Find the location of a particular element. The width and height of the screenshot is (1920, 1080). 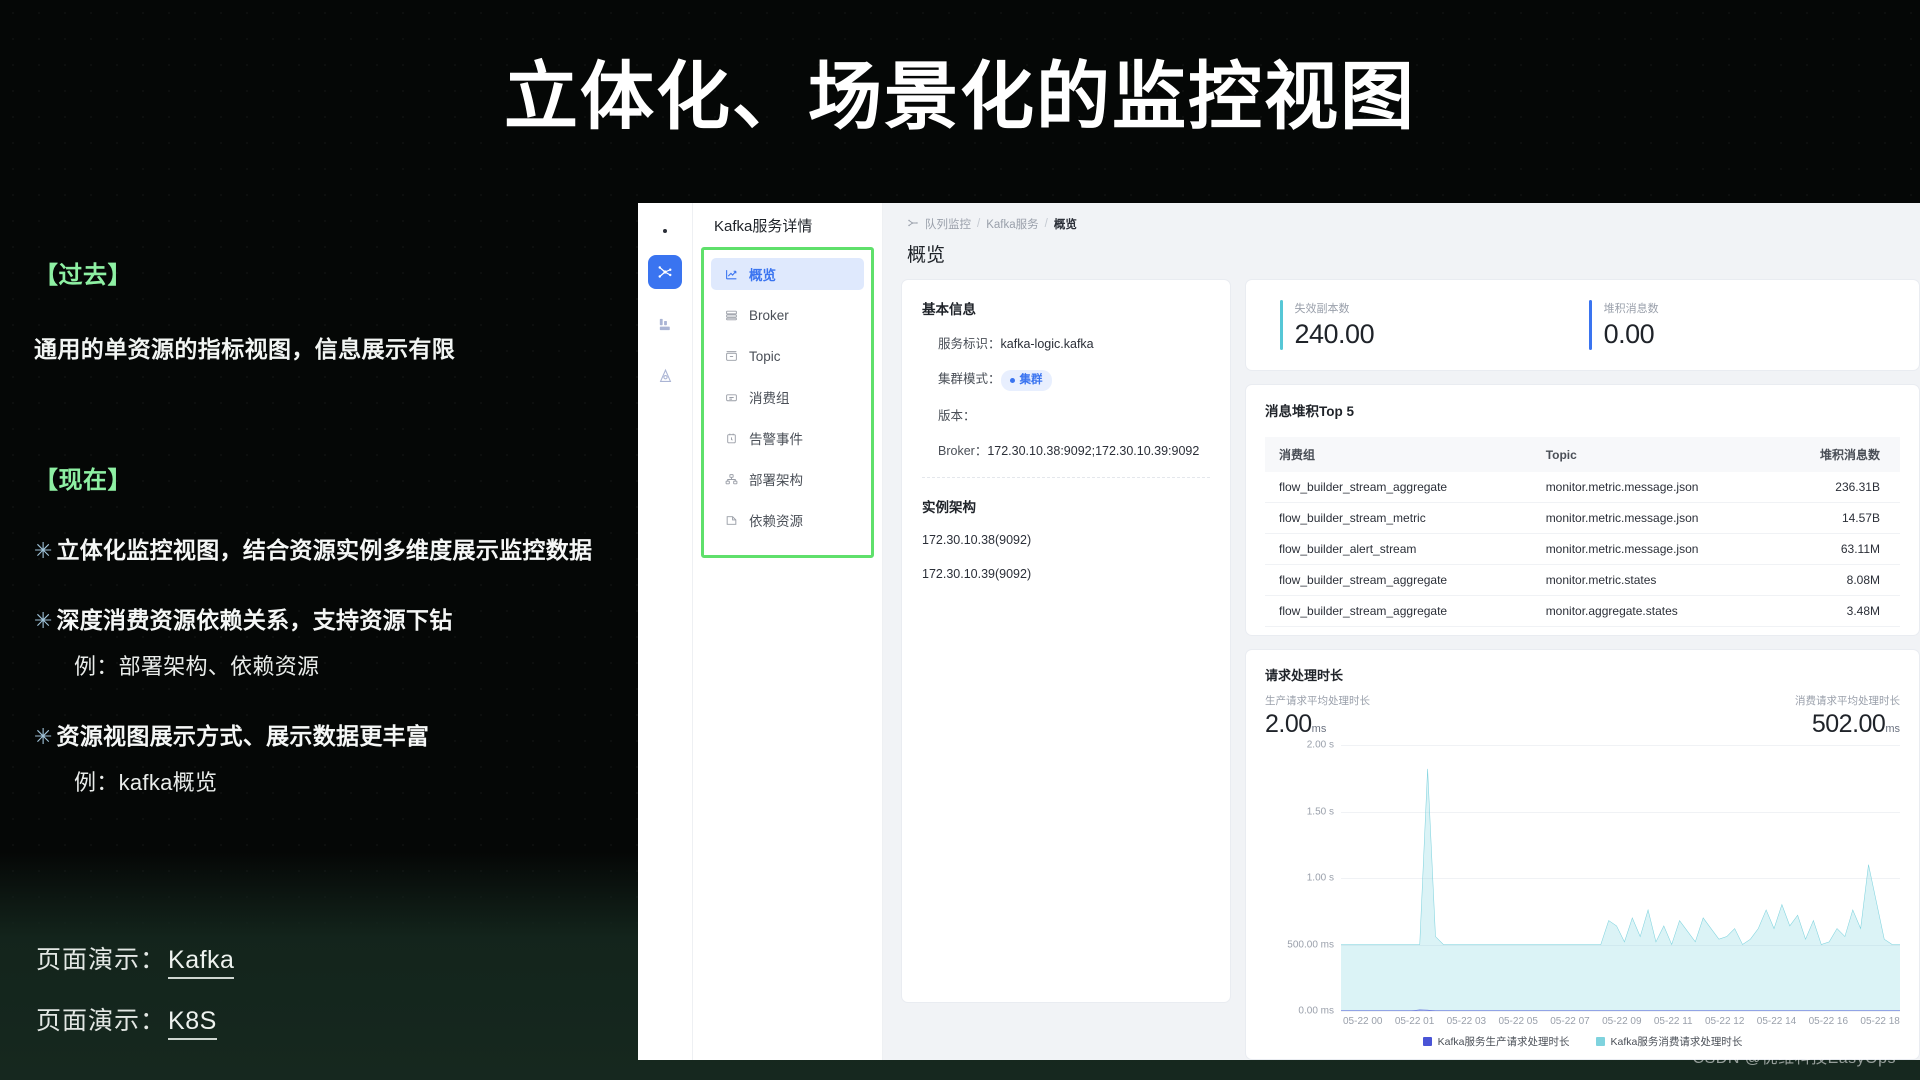

sidebar-item-dependency-resources: 依赖资源 is located at coordinates (787, 520).